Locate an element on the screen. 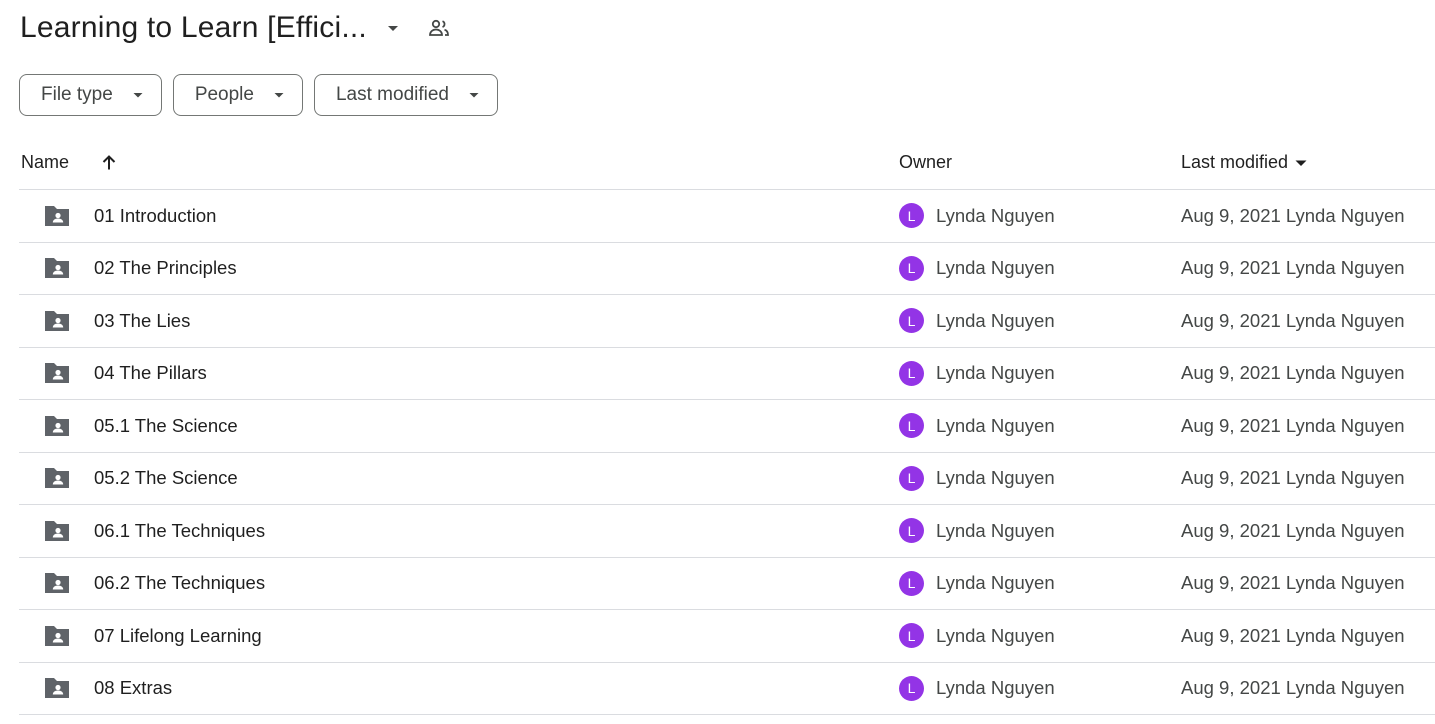 Image resolution: width=1435 pixels, height=724 pixels. file-name: 04 The Pillars is located at coordinates (150, 373).